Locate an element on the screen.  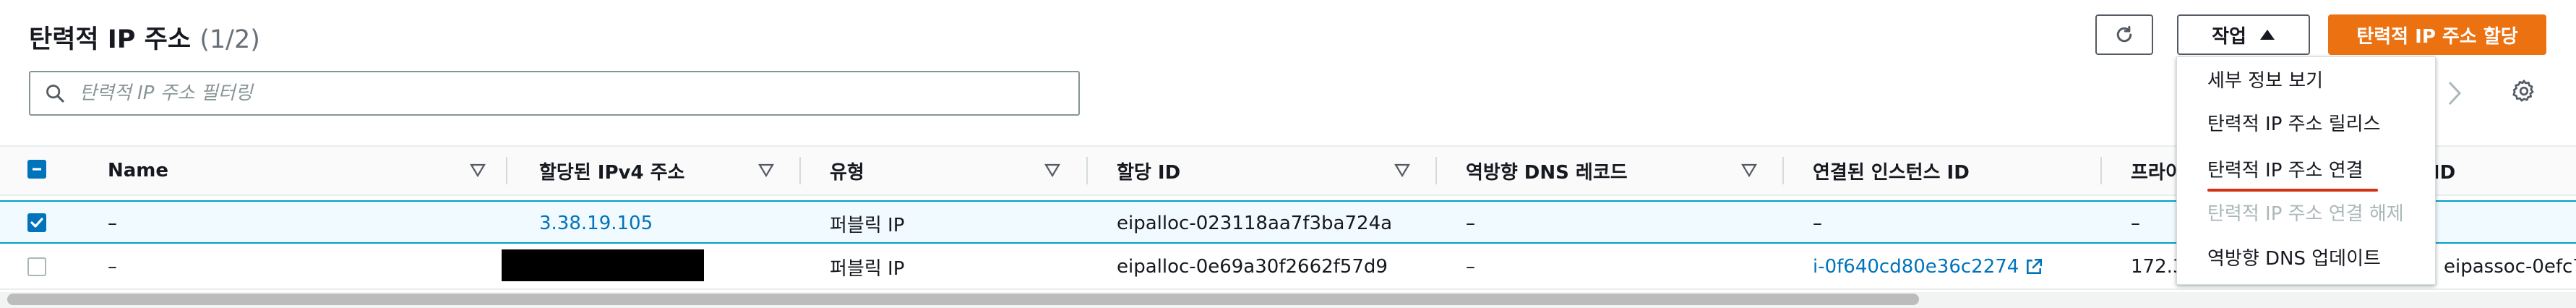
highlight-underline is located at coordinates (2293, 190).